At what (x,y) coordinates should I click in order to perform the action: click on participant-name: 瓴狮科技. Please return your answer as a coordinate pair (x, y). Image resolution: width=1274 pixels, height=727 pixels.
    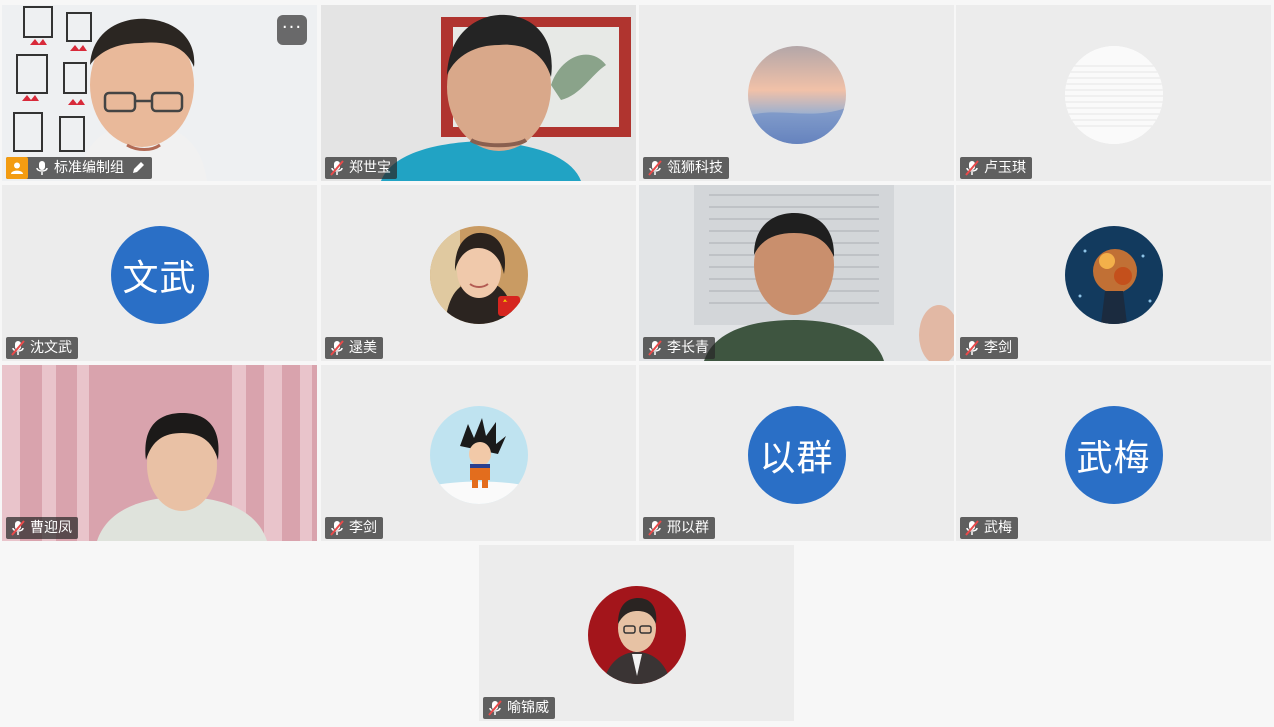
    Looking at the image, I should click on (695, 168).